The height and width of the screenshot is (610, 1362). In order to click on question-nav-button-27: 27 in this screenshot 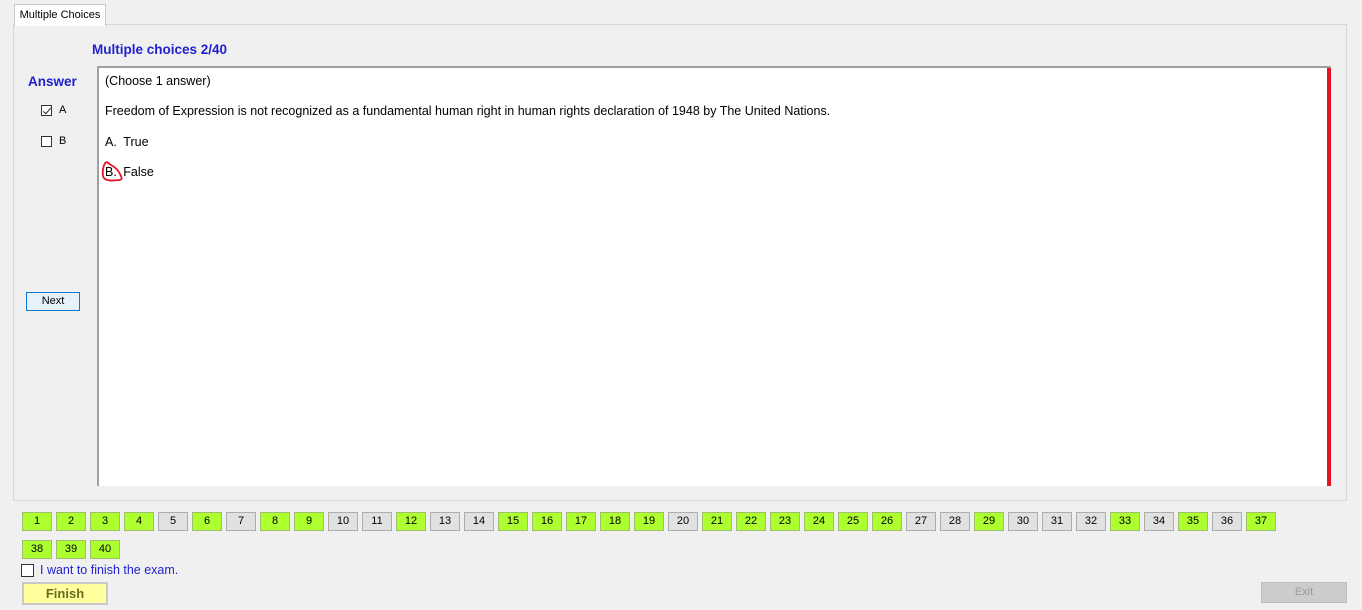, I will do `click(921, 521)`.